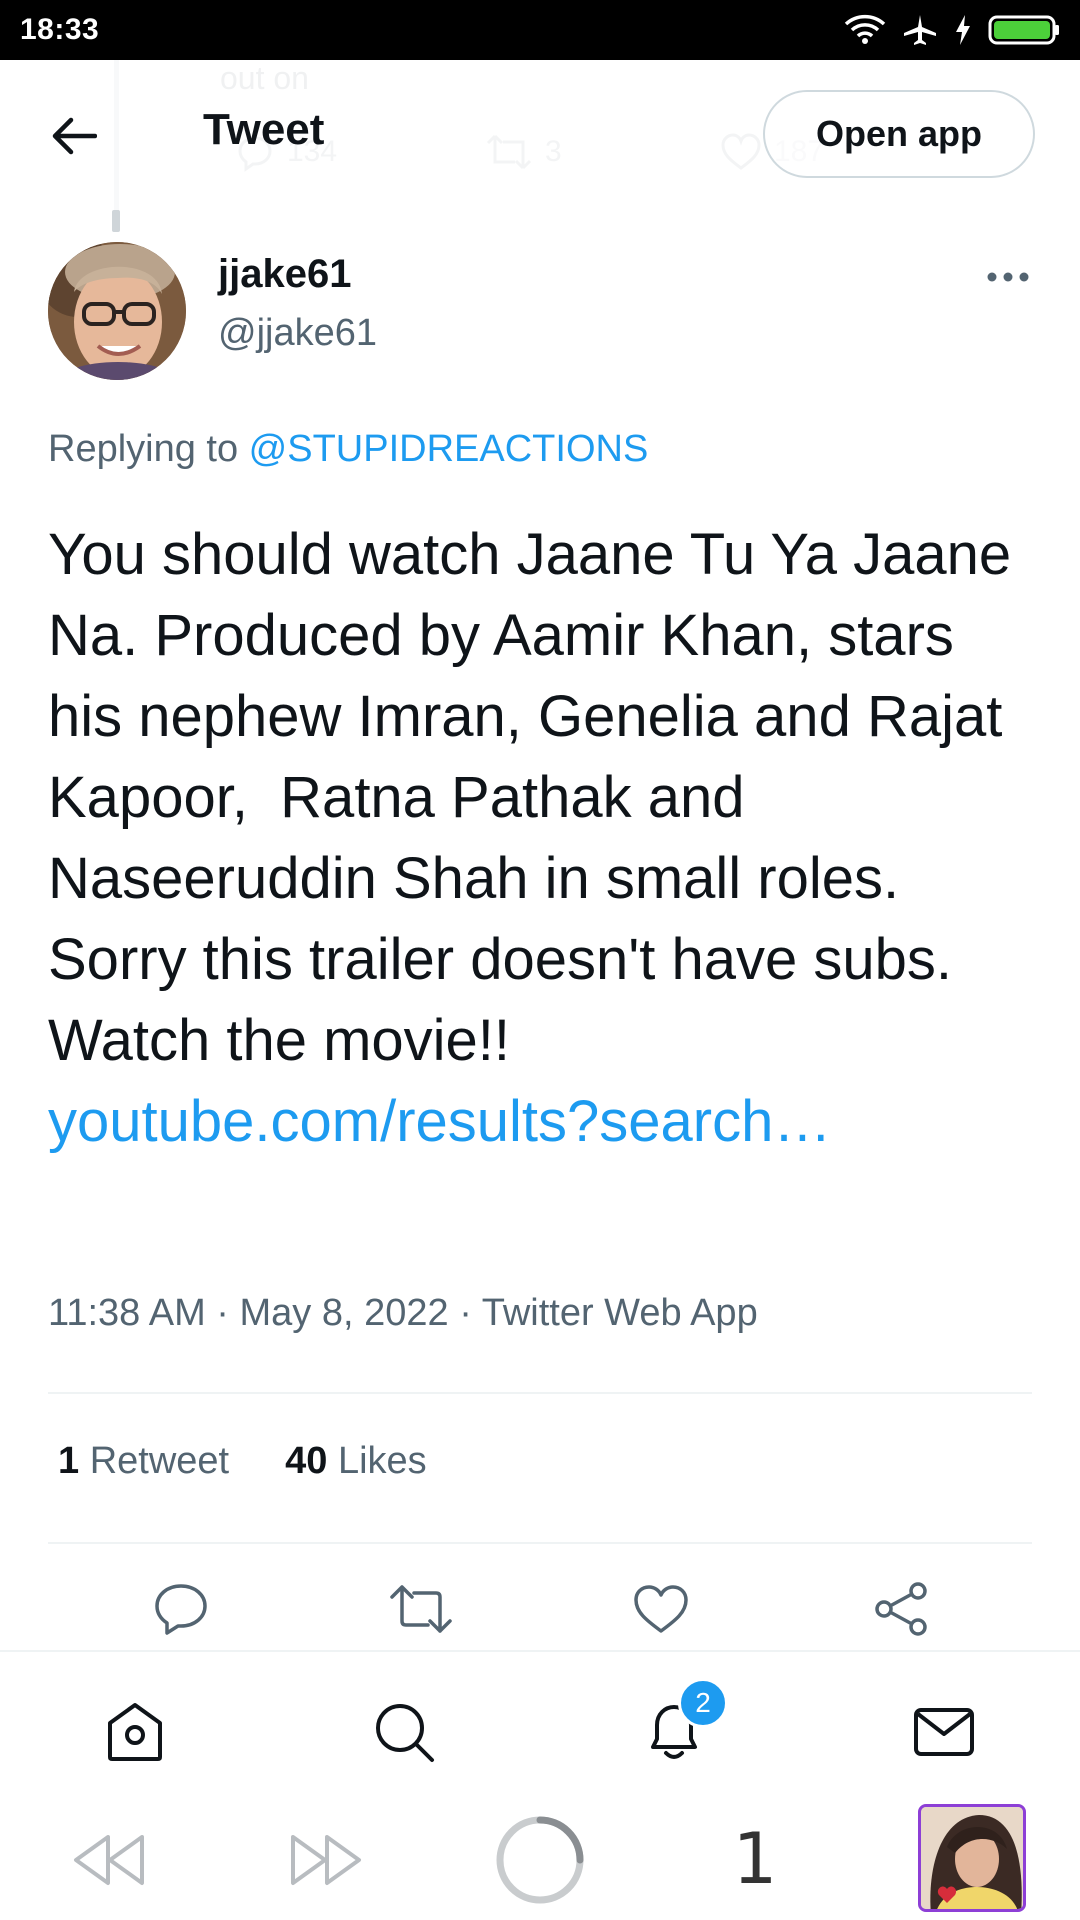 The height and width of the screenshot is (1920, 1080). I want to click on fast-forward-icon, so click(326, 1860).